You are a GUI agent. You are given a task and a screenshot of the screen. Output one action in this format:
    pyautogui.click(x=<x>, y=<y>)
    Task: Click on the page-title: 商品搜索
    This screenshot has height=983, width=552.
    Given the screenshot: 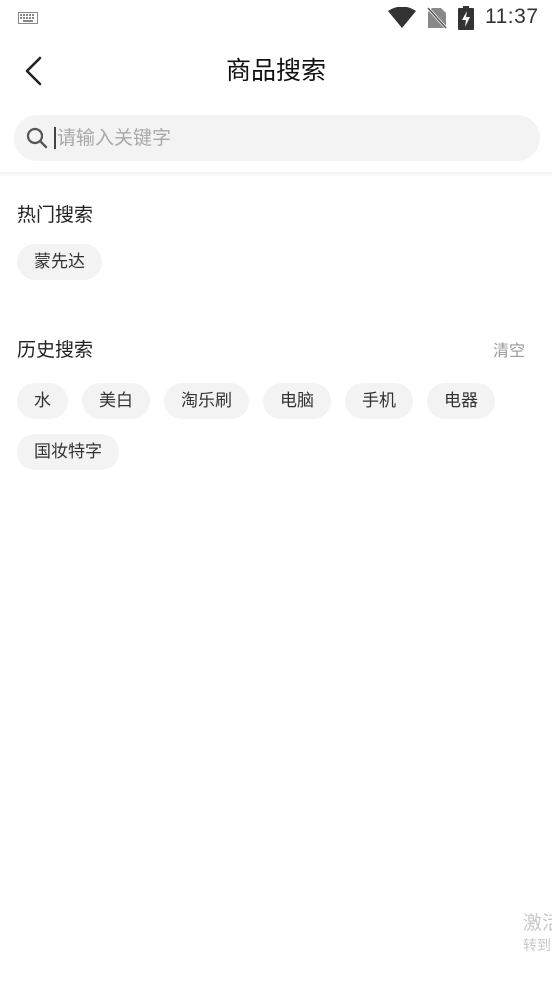 What is the action you would take?
    pyautogui.click(x=275, y=70)
    